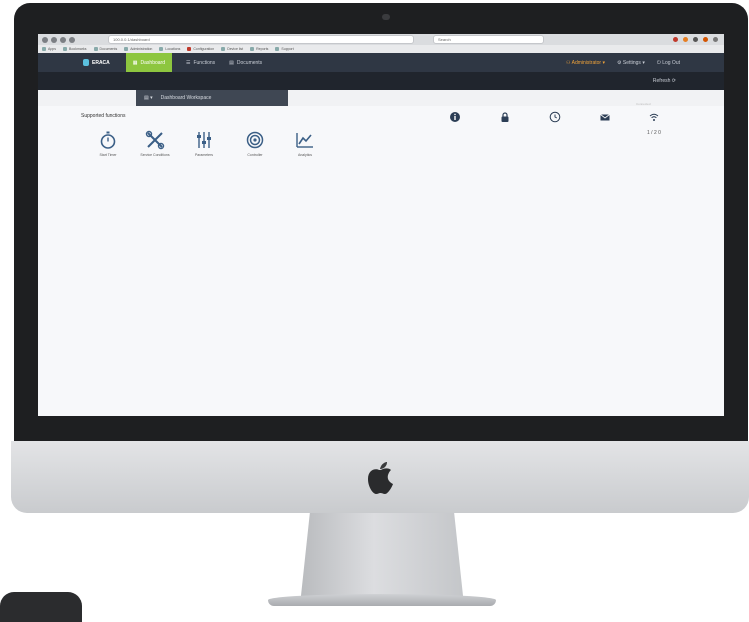  What do you see at coordinates (138, 49) in the screenshot?
I see `bookmark-item: Administration` at bounding box center [138, 49].